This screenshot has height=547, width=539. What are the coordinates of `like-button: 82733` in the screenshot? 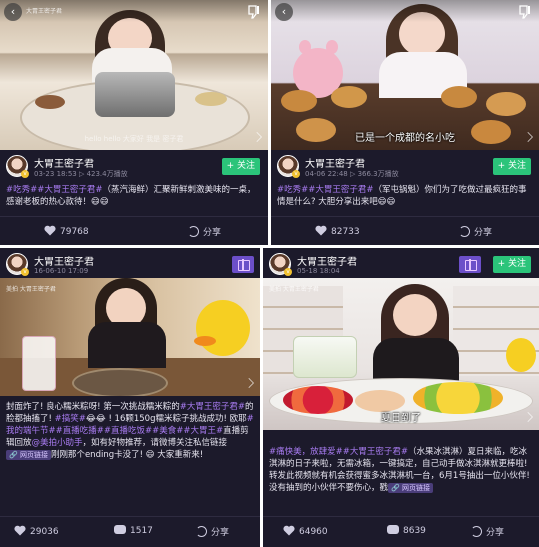 It's located at (337, 231).